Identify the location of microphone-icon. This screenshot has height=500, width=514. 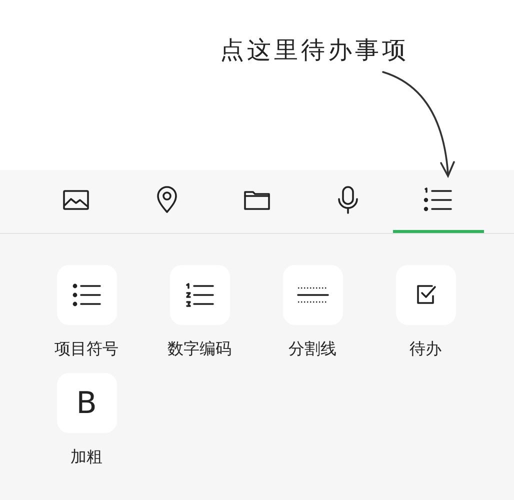
(348, 200).